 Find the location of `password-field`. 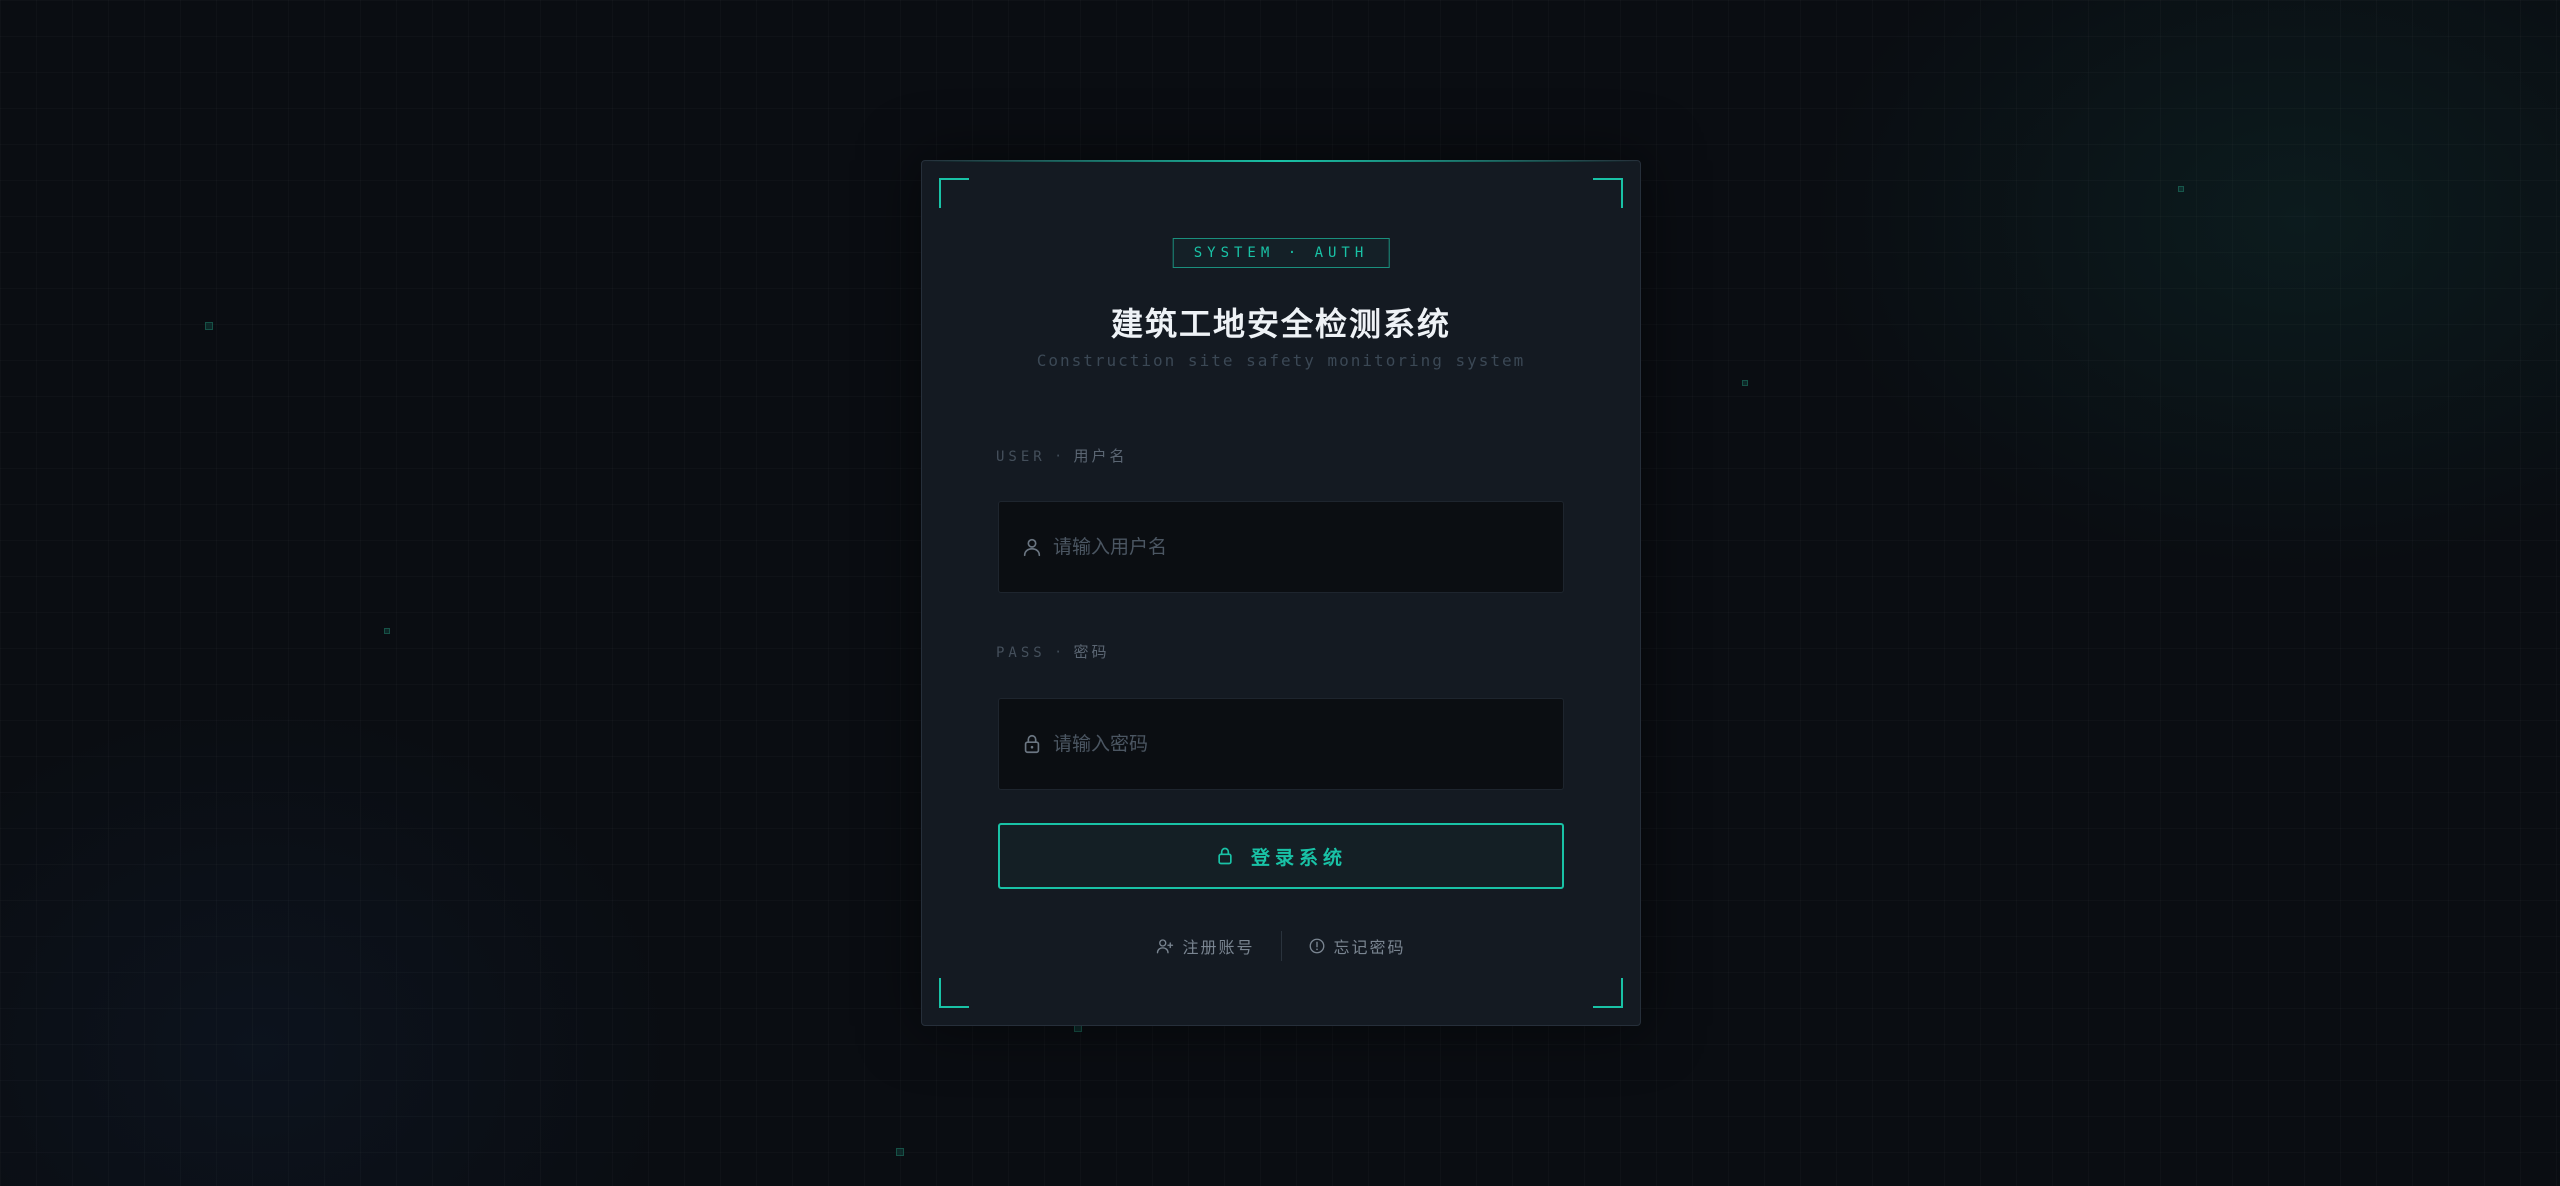

password-field is located at coordinates (1281, 744).